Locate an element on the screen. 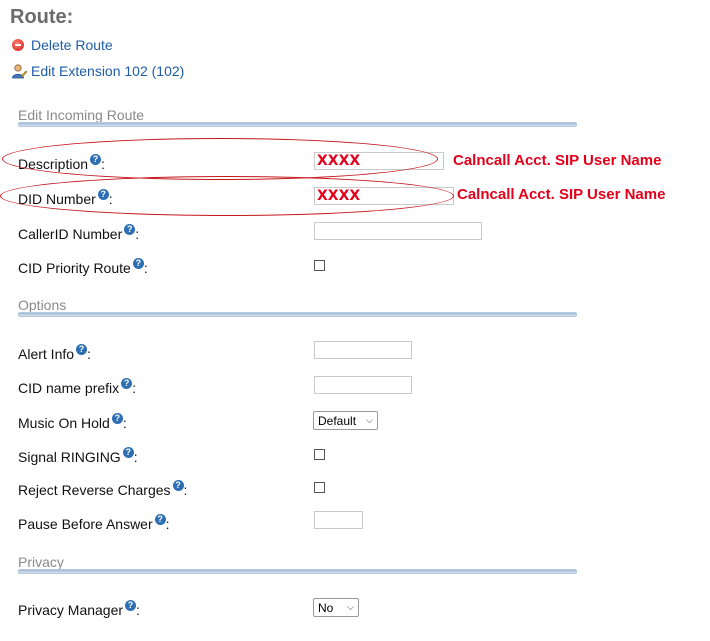 The height and width of the screenshot is (641, 710). pause-before-answer-input is located at coordinates (338, 520).